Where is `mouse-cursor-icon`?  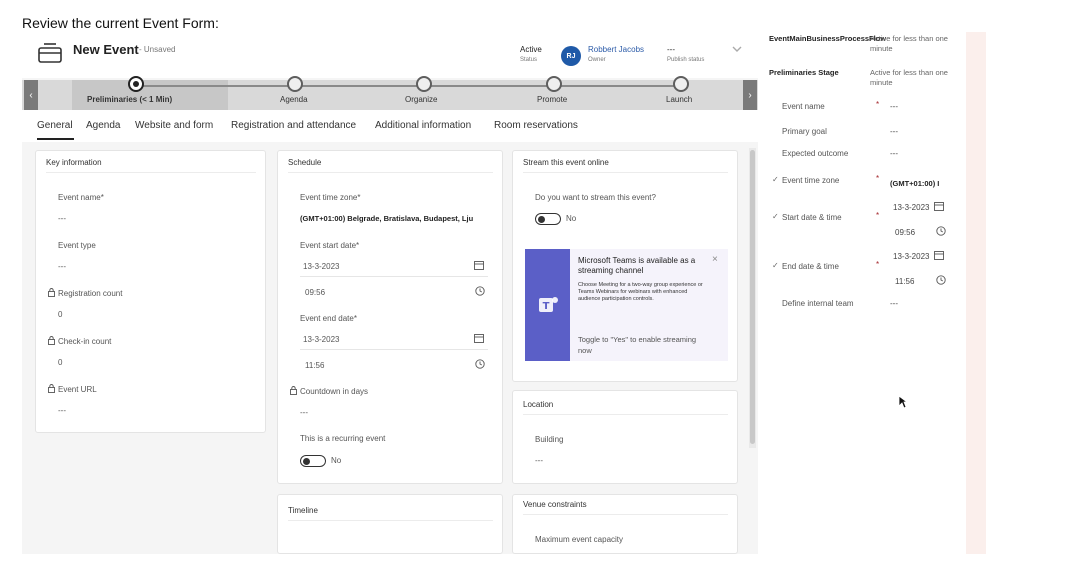
mouse-cursor-icon is located at coordinates (903, 402).